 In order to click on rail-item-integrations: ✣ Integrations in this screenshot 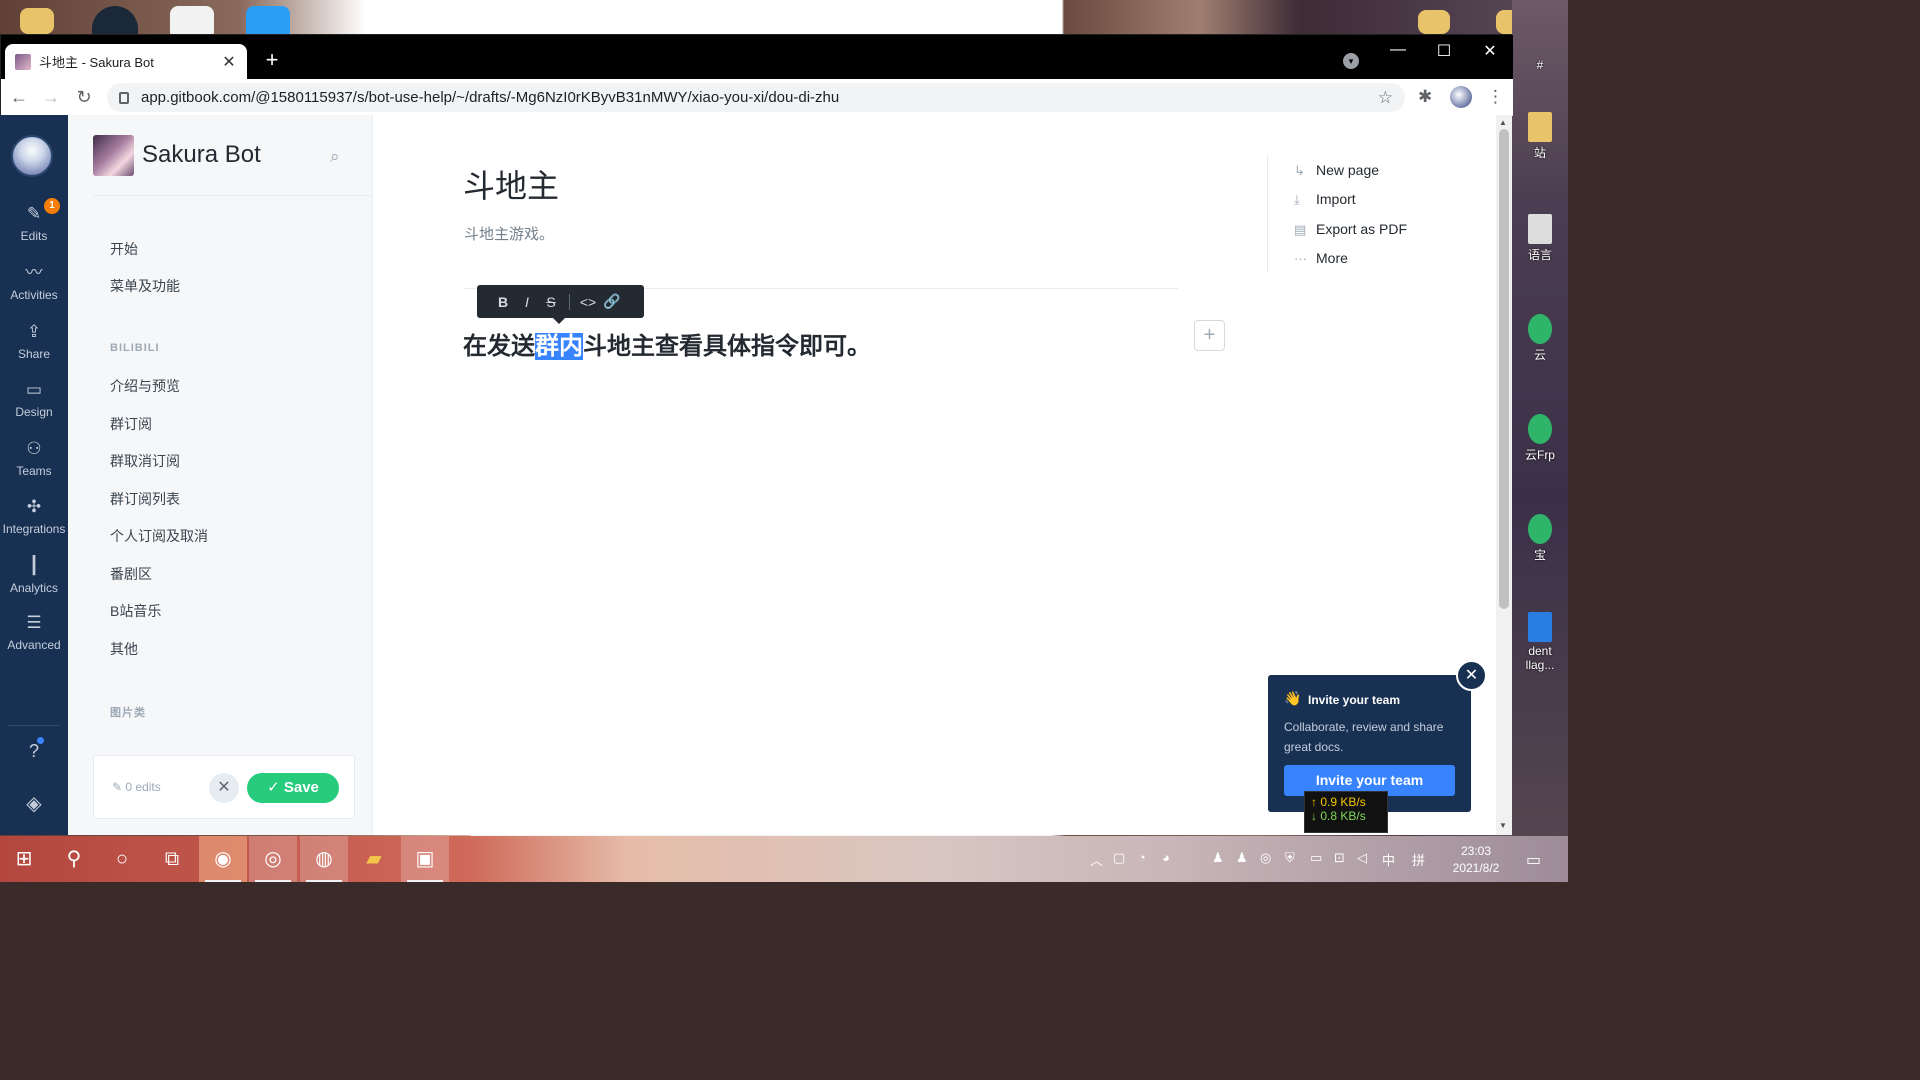, I will do `click(34, 516)`.